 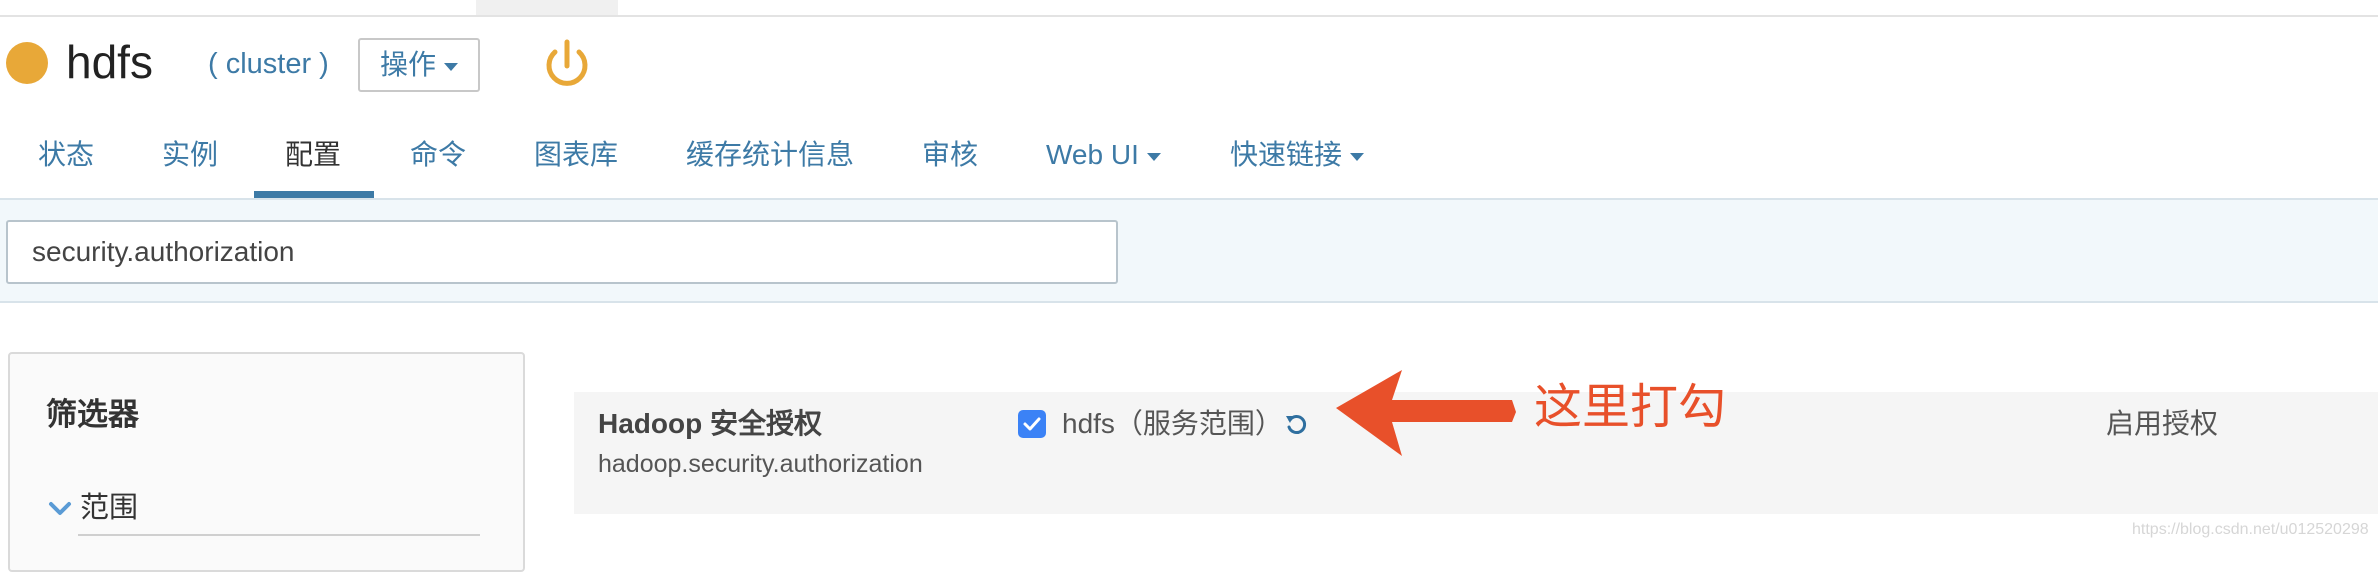 I want to click on service-title: hdfs, so click(x=109, y=62).